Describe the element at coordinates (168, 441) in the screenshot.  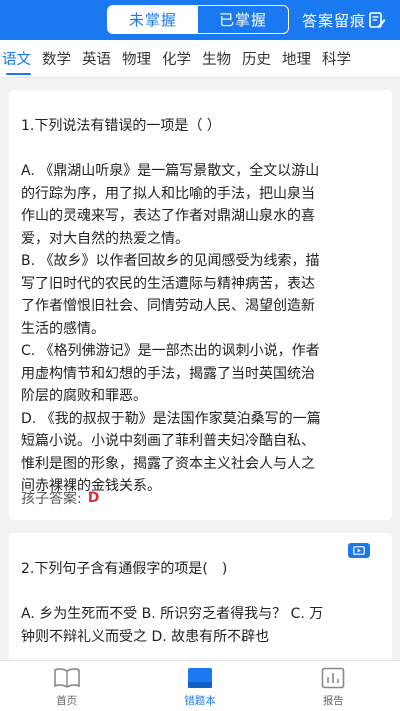
I see `option-line: 短篇小说。小说中刻画了菲利普夫妇冷酷自私、` at that location.